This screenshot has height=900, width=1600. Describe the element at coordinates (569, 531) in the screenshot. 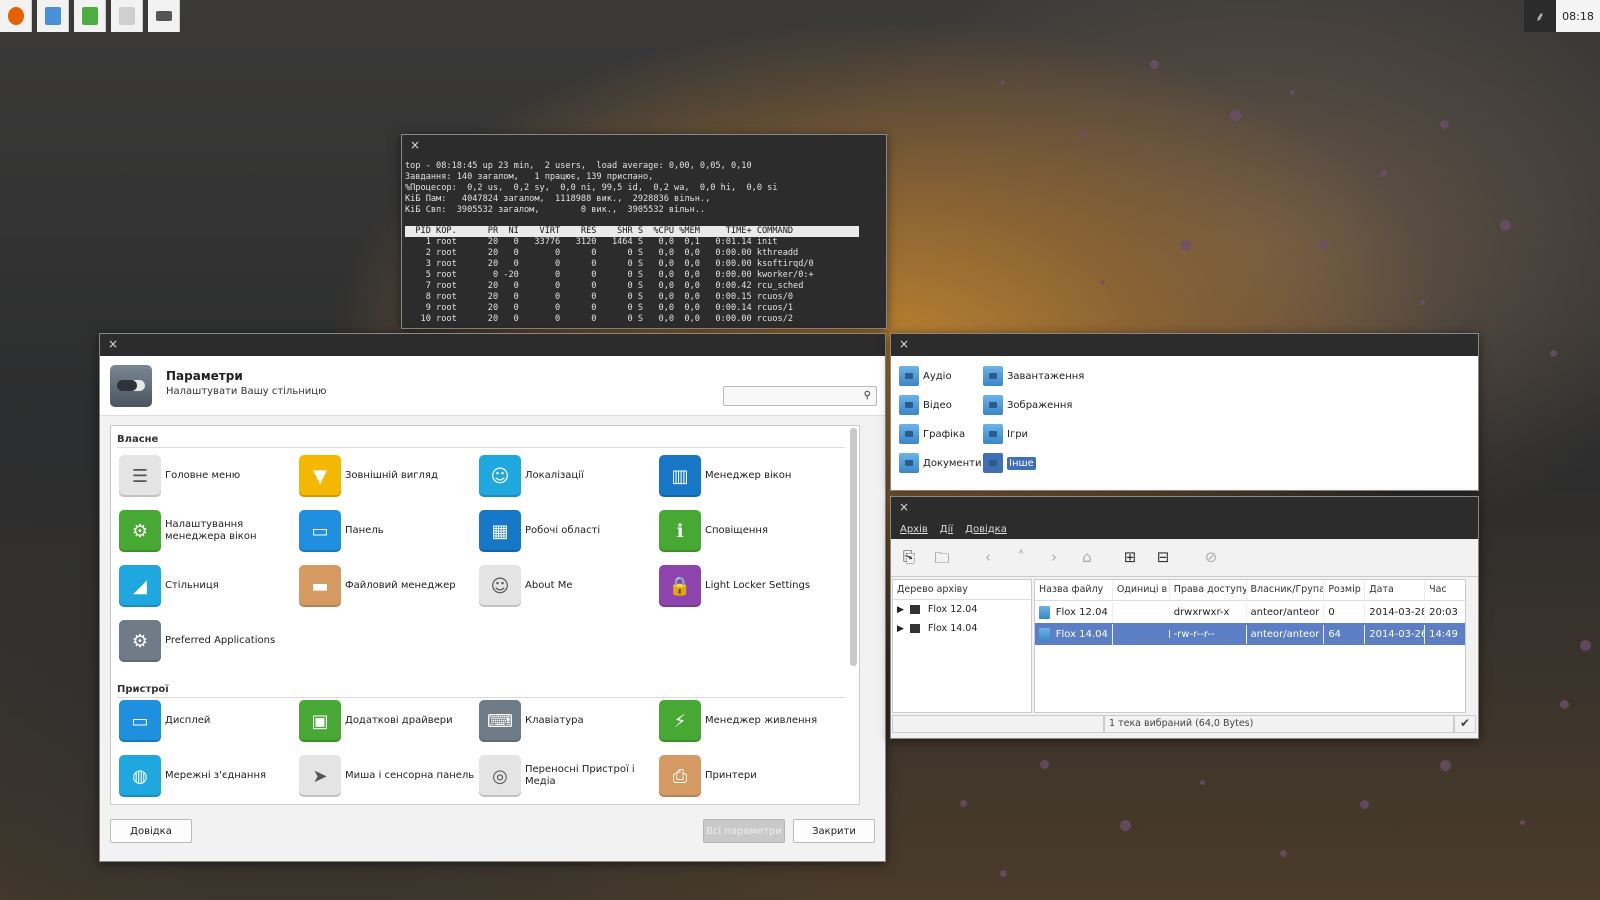

I see `settings-item: ▦ Робочі області` at that location.